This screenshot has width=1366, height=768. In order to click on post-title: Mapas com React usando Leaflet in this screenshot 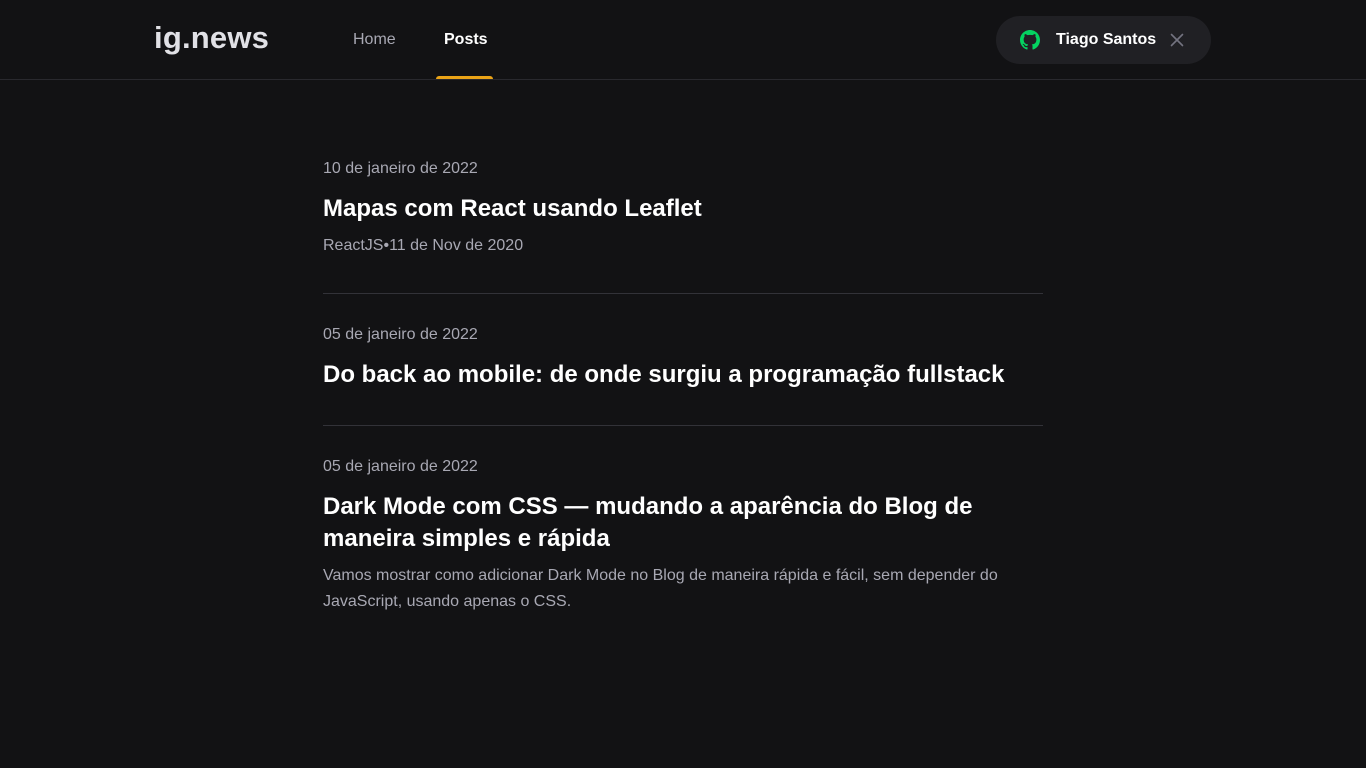, I will do `click(683, 209)`.